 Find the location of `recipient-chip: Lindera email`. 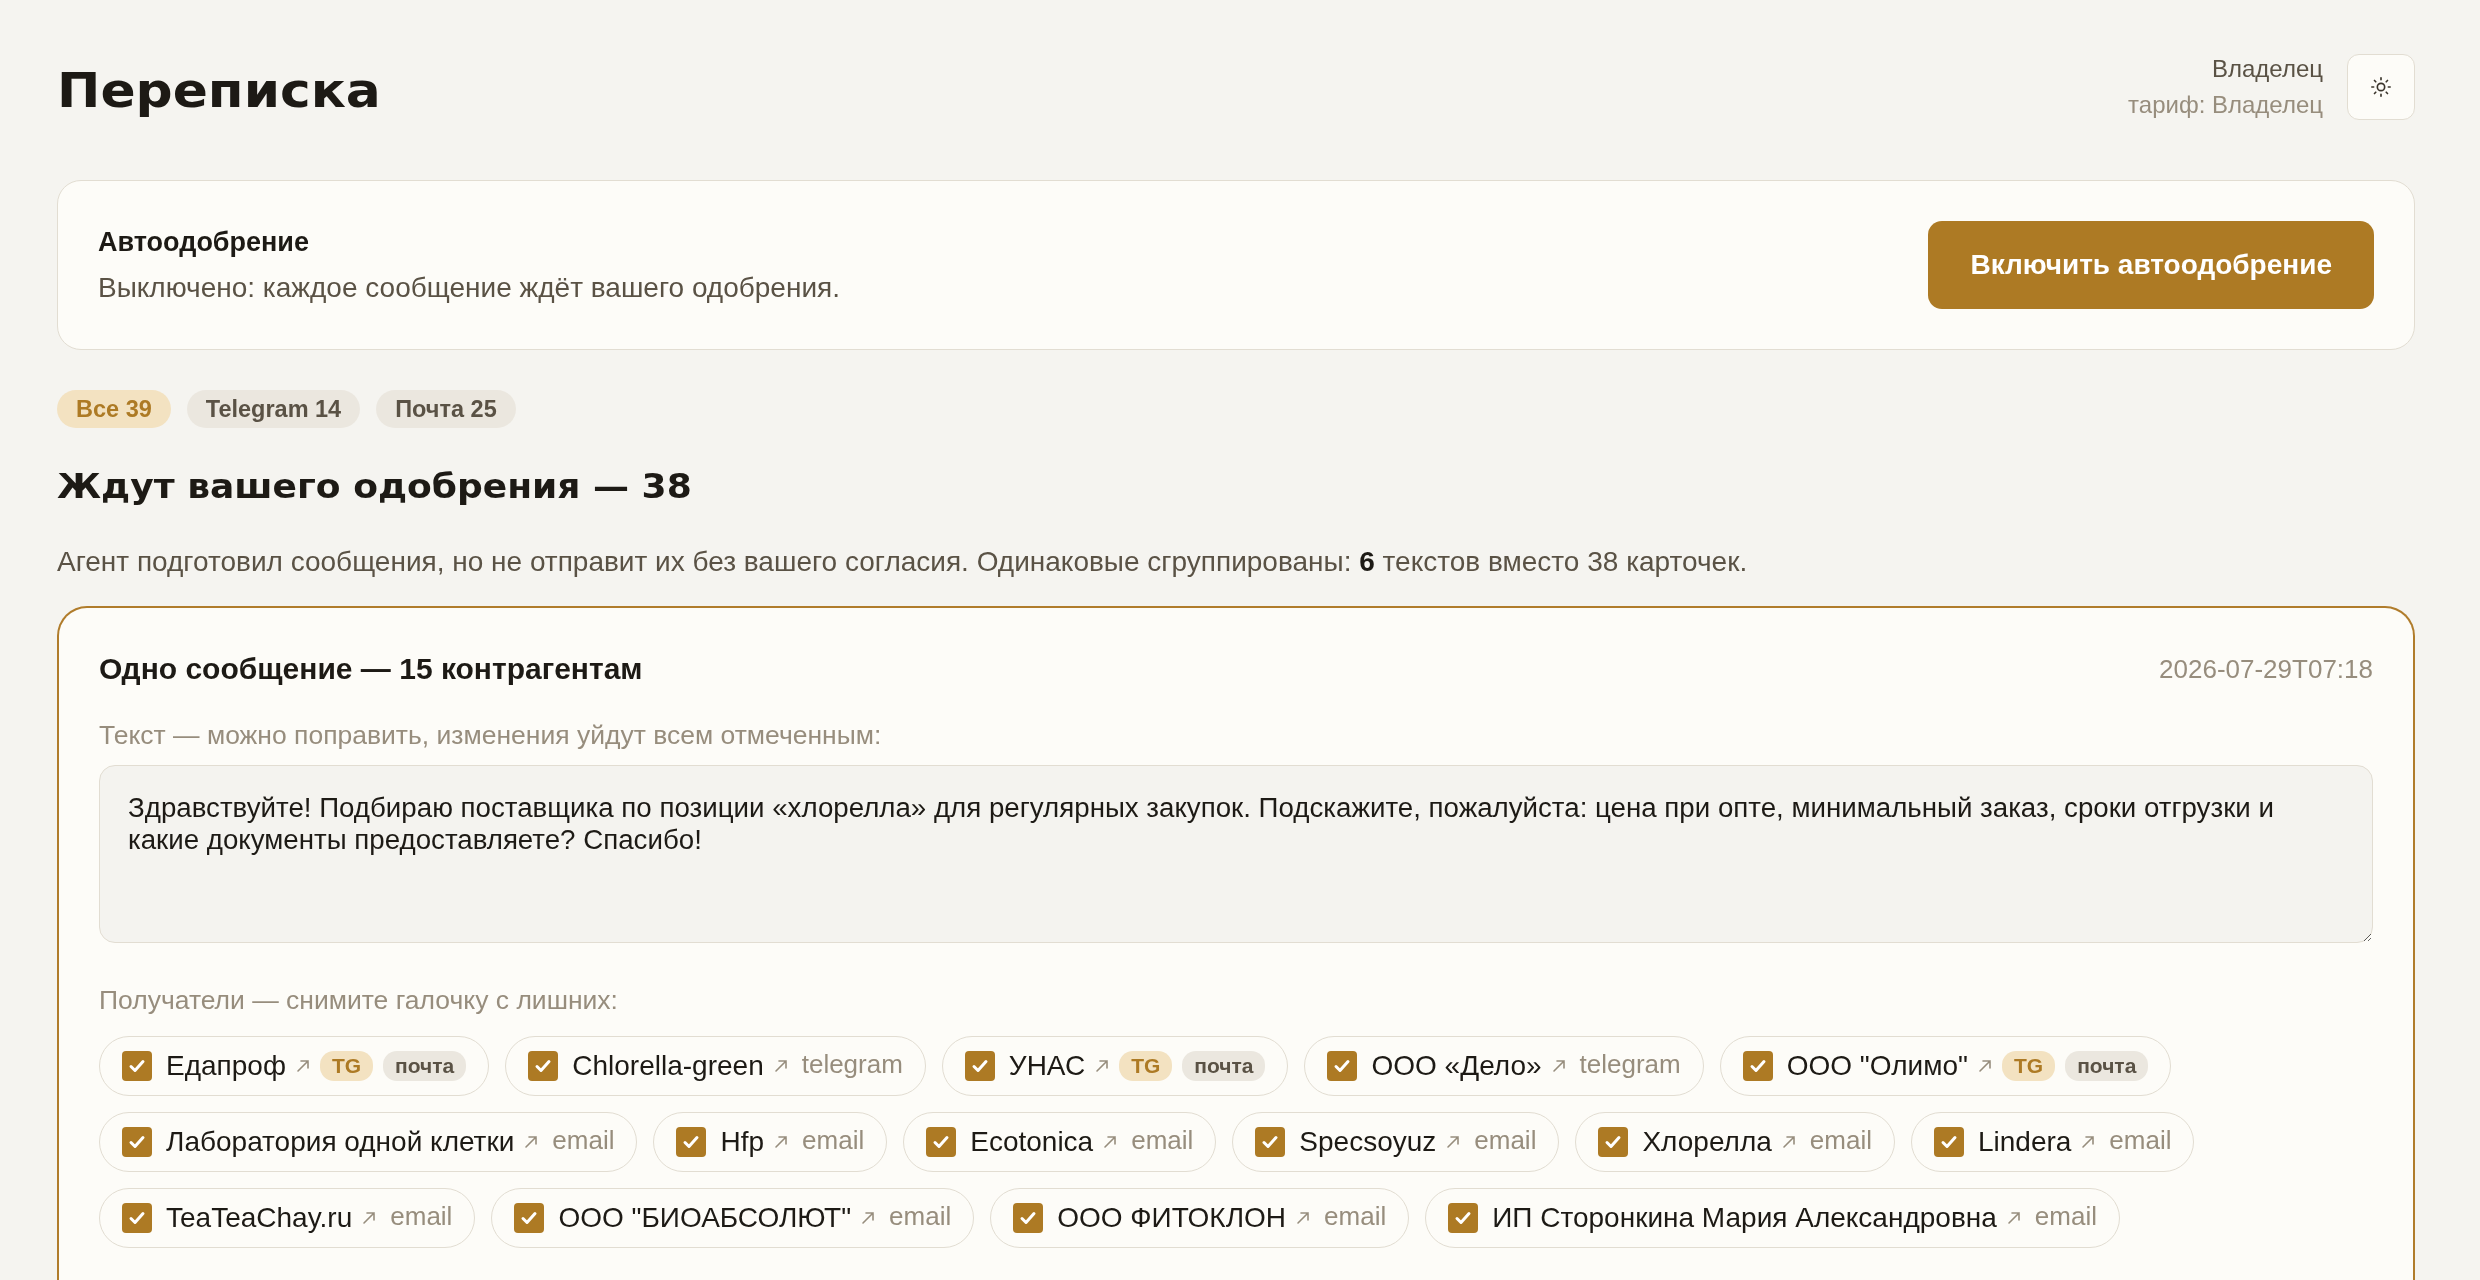

recipient-chip: Lindera email is located at coordinates (2052, 1142).